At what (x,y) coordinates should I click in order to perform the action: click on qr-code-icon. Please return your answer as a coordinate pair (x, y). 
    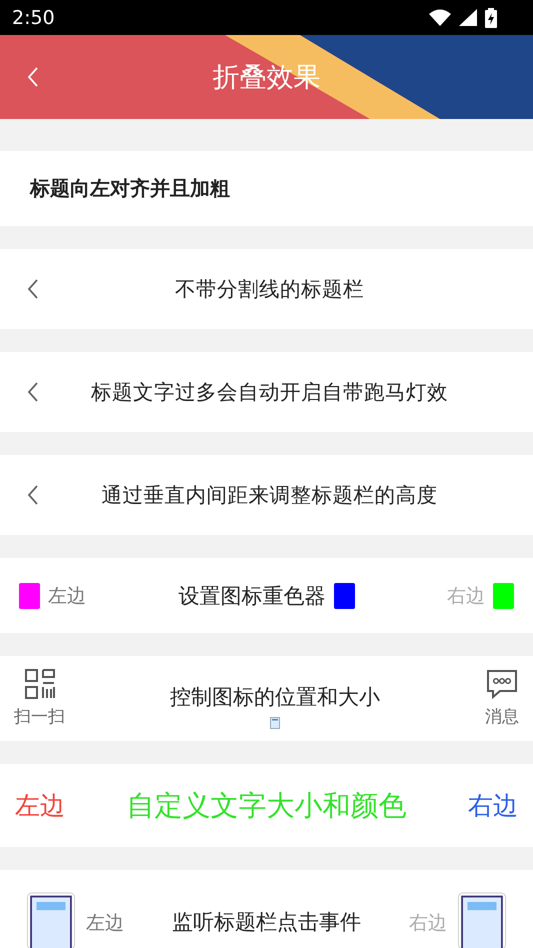
    Looking at the image, I should click on (39, 684).